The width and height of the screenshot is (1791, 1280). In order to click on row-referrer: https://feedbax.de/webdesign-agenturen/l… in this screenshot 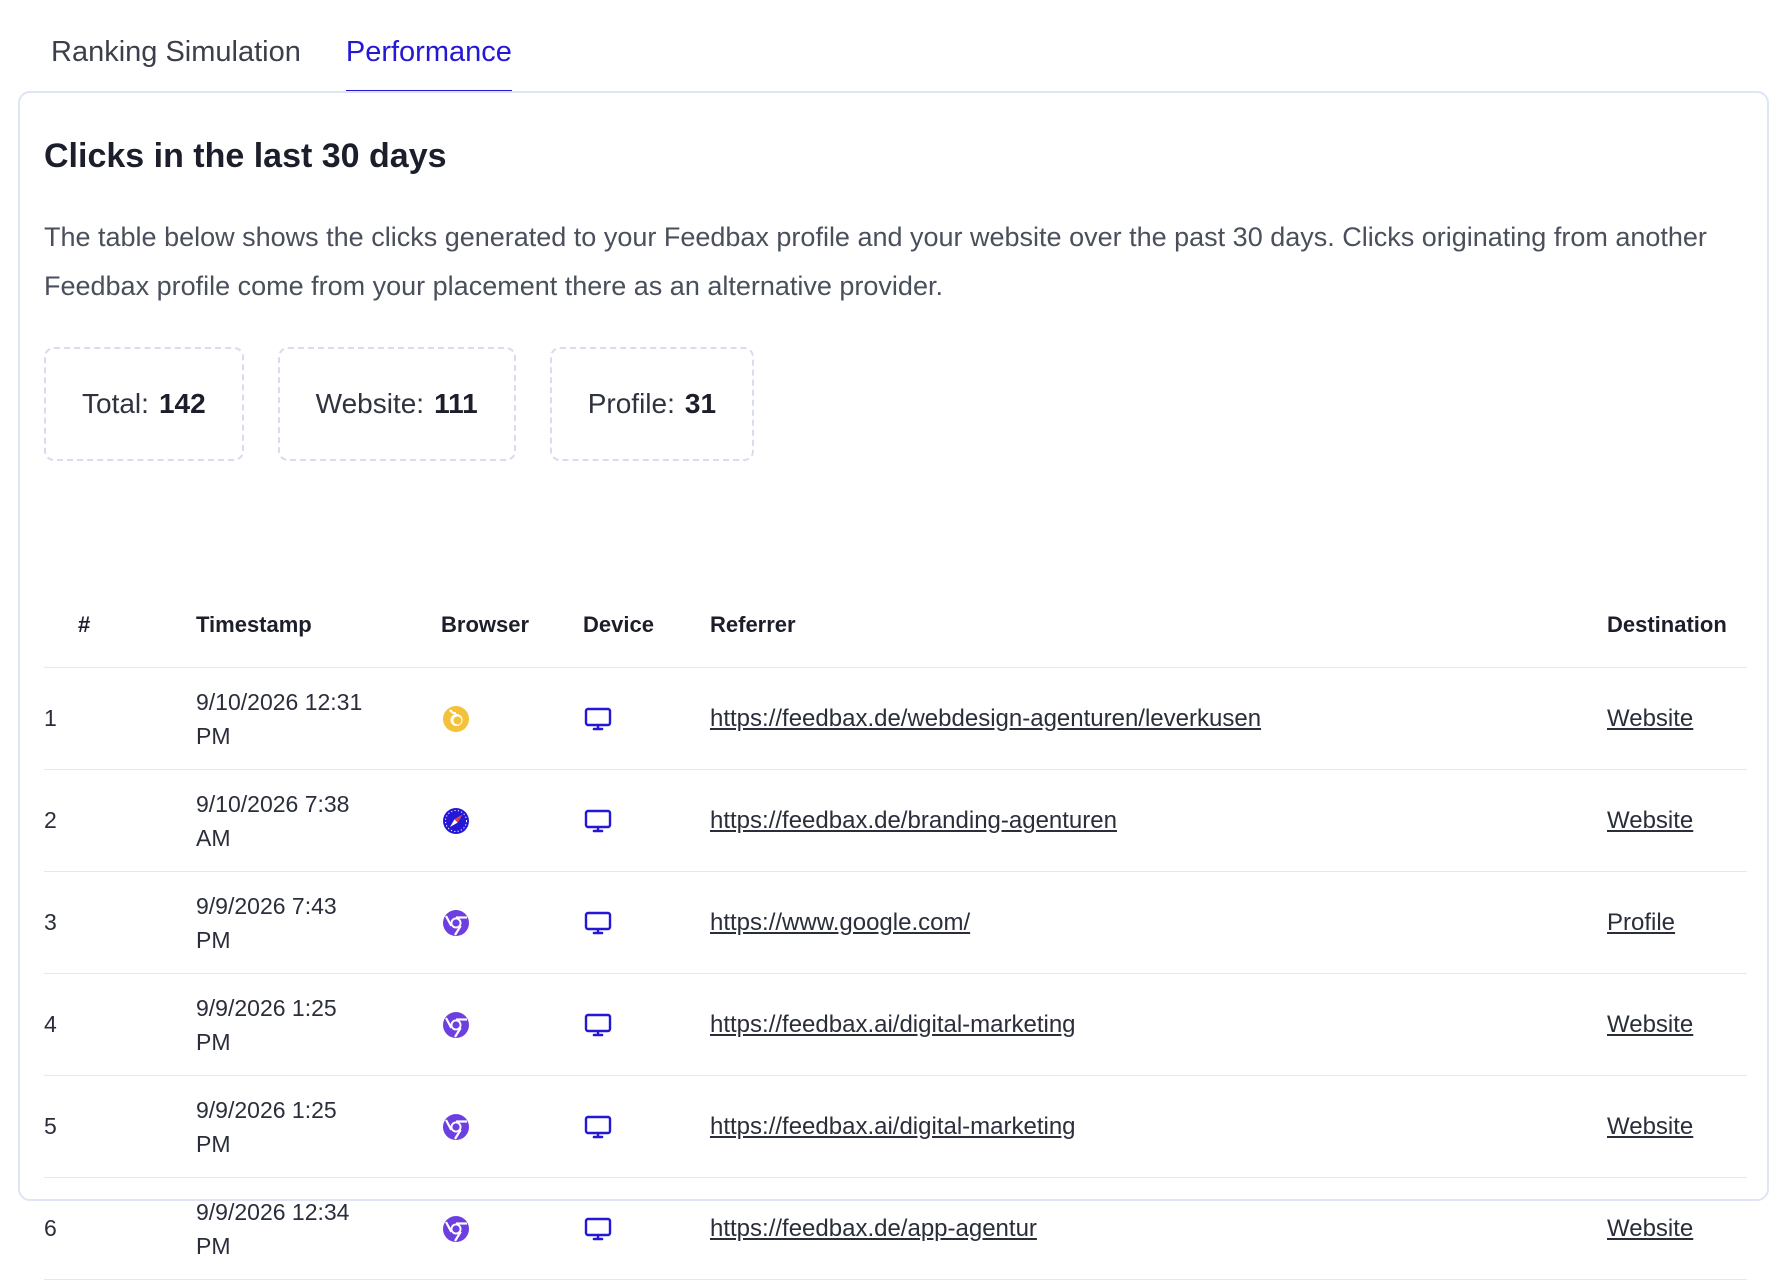, I will do `click(1158, 718)`.